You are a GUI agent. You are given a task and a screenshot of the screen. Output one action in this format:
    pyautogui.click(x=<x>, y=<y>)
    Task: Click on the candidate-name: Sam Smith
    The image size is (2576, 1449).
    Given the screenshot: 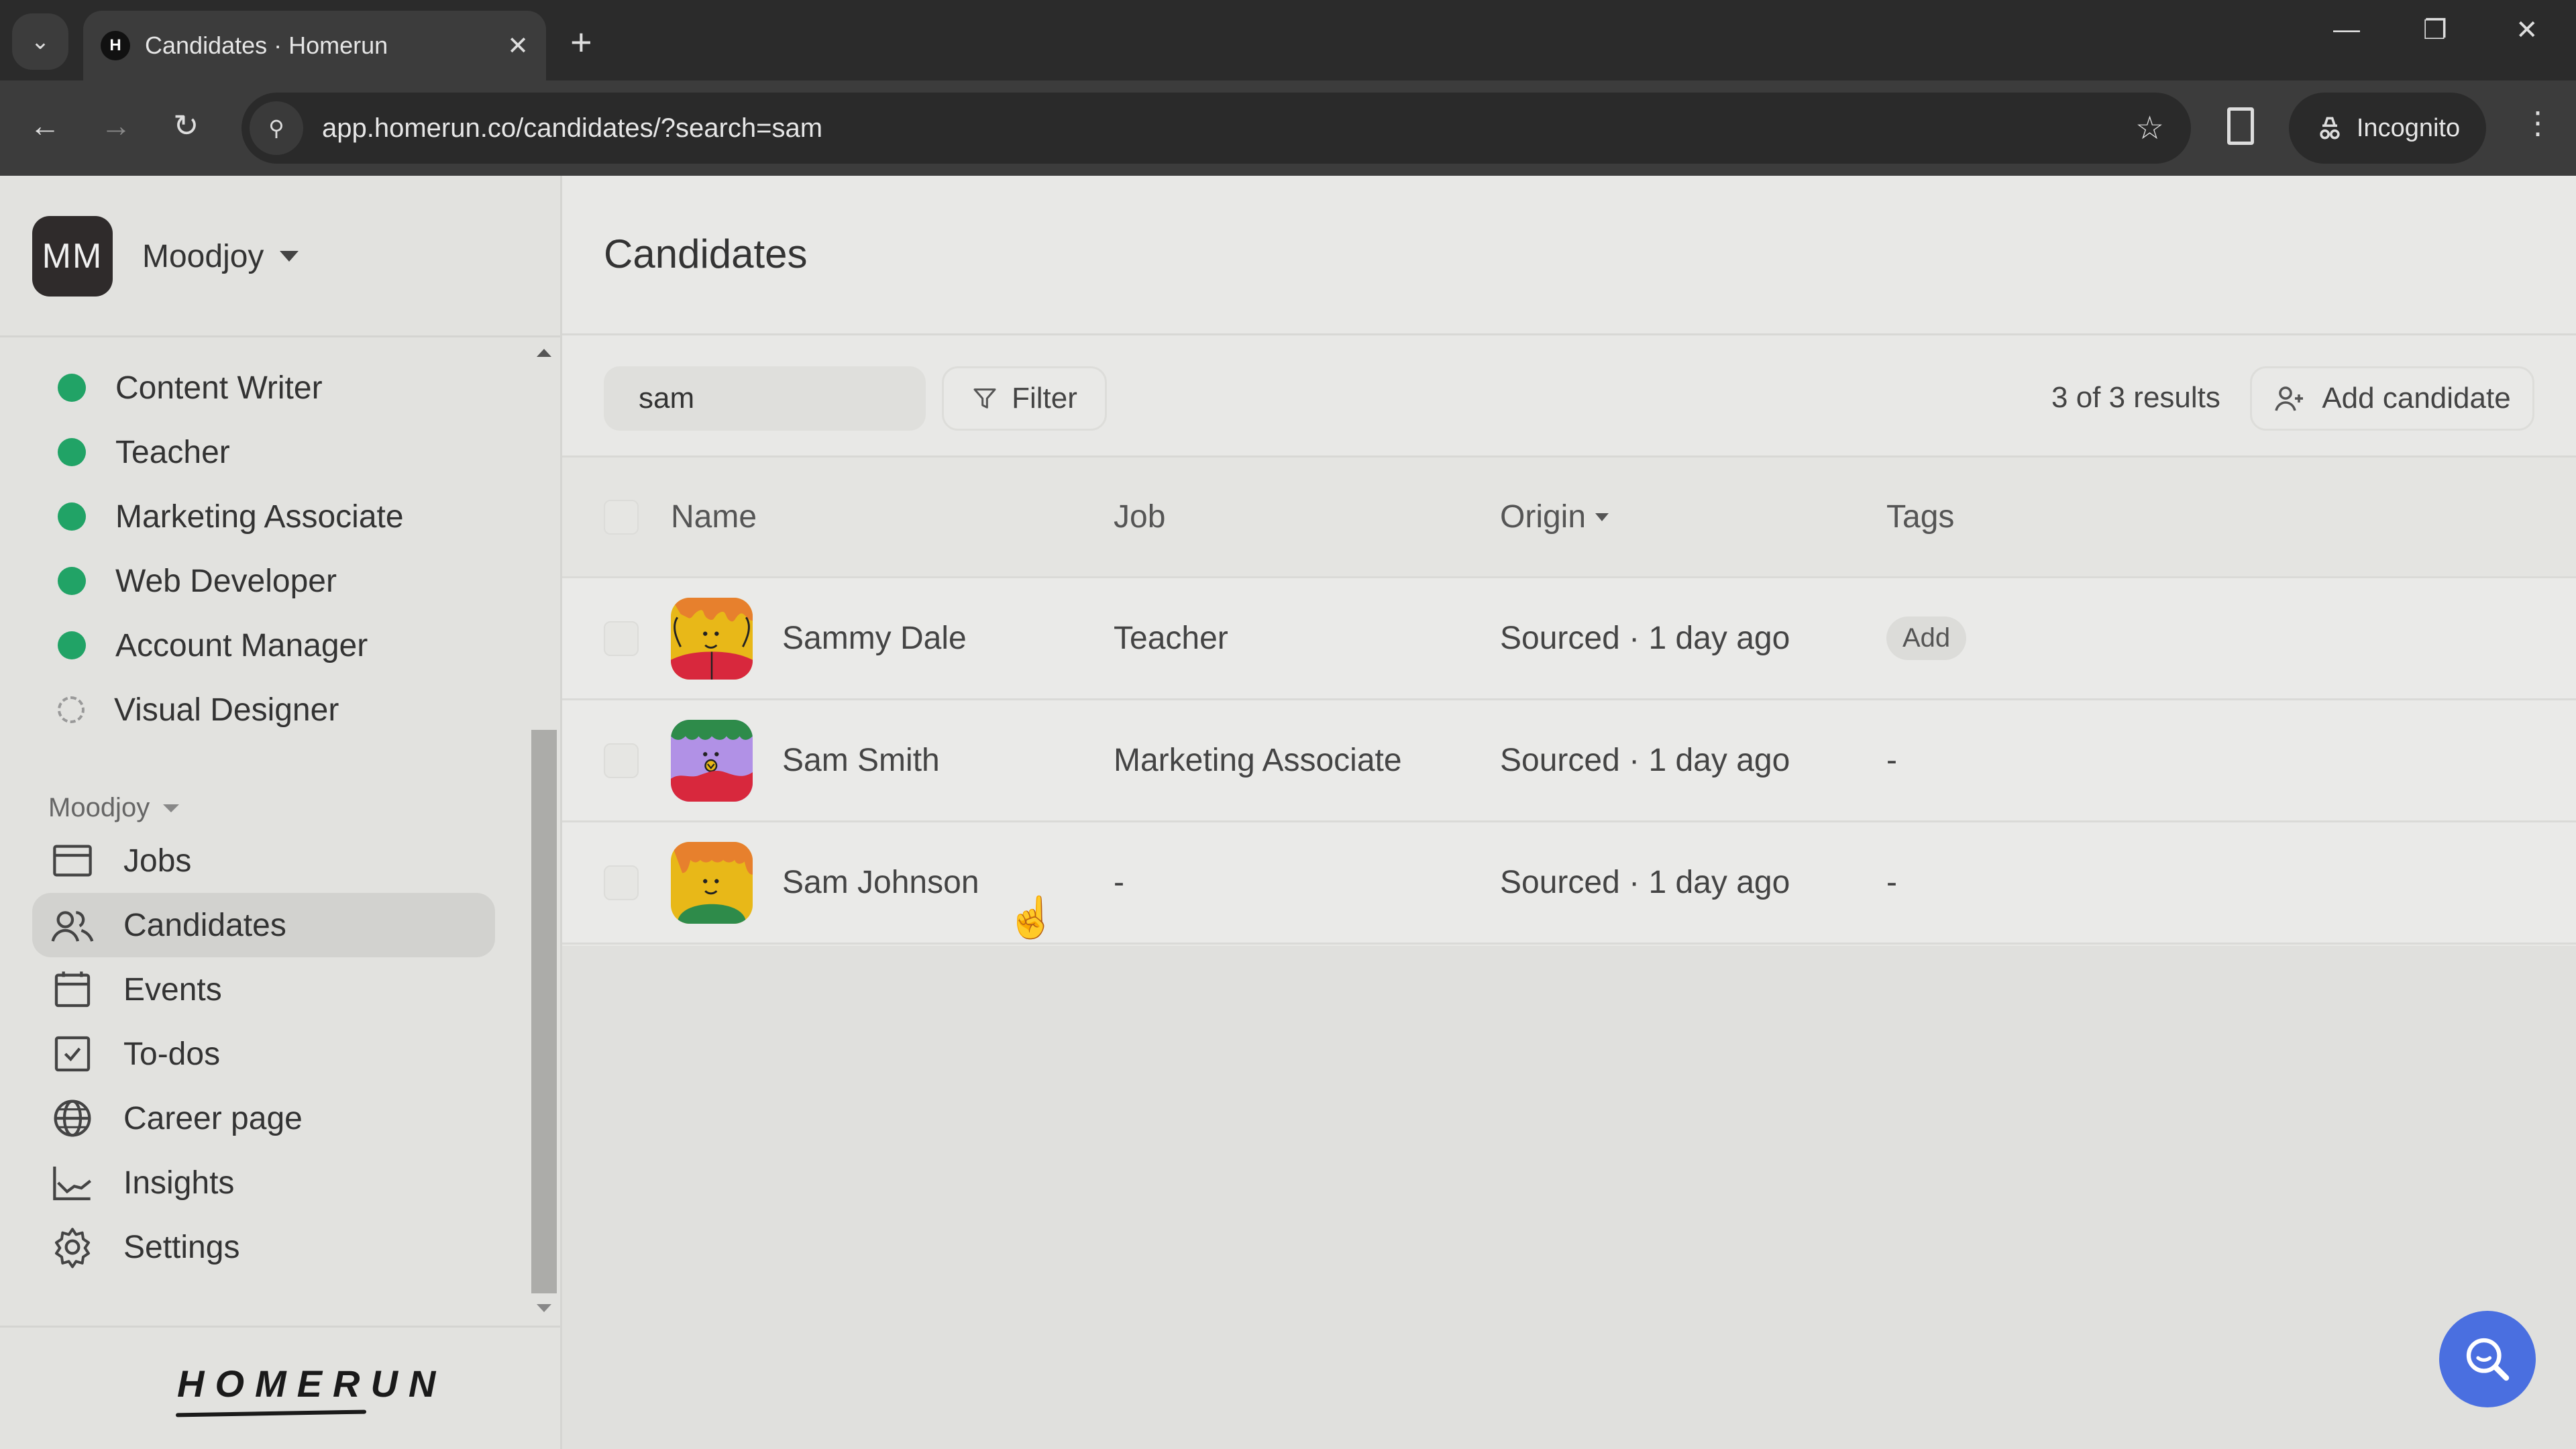 What is the action you would take?
    pyautogui.click(x=861, y=760)
    